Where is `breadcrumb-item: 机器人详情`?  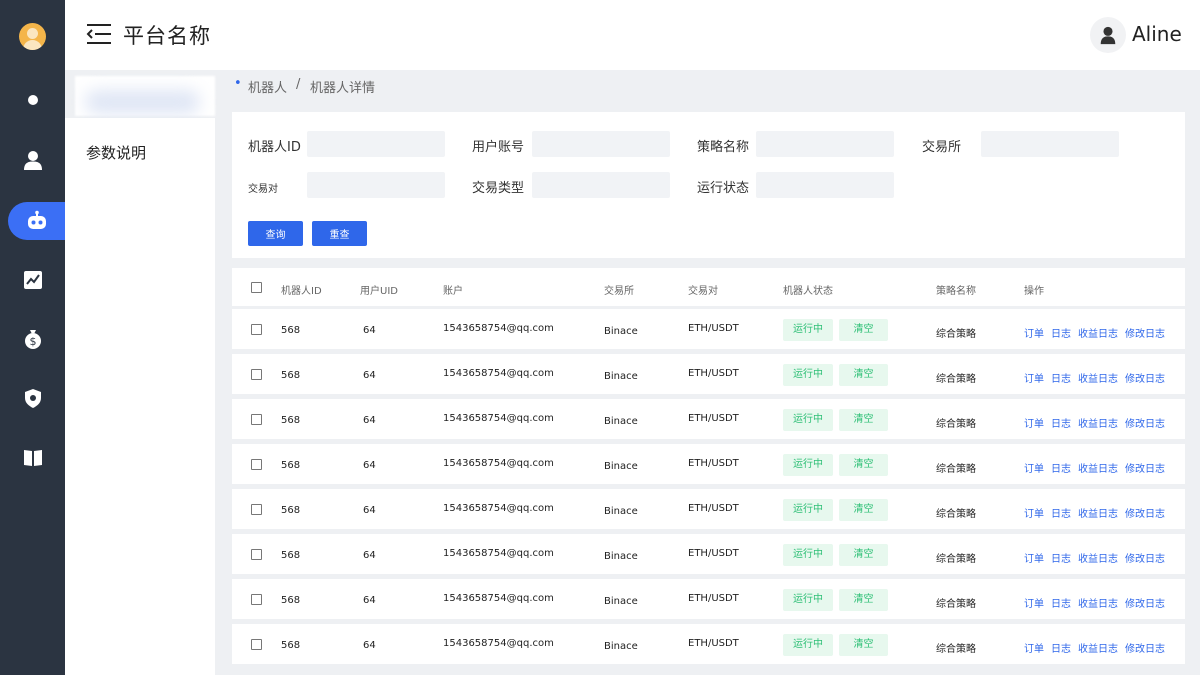 breadcrumb-item: 机器人详情 is located at coordinates (343, 88).